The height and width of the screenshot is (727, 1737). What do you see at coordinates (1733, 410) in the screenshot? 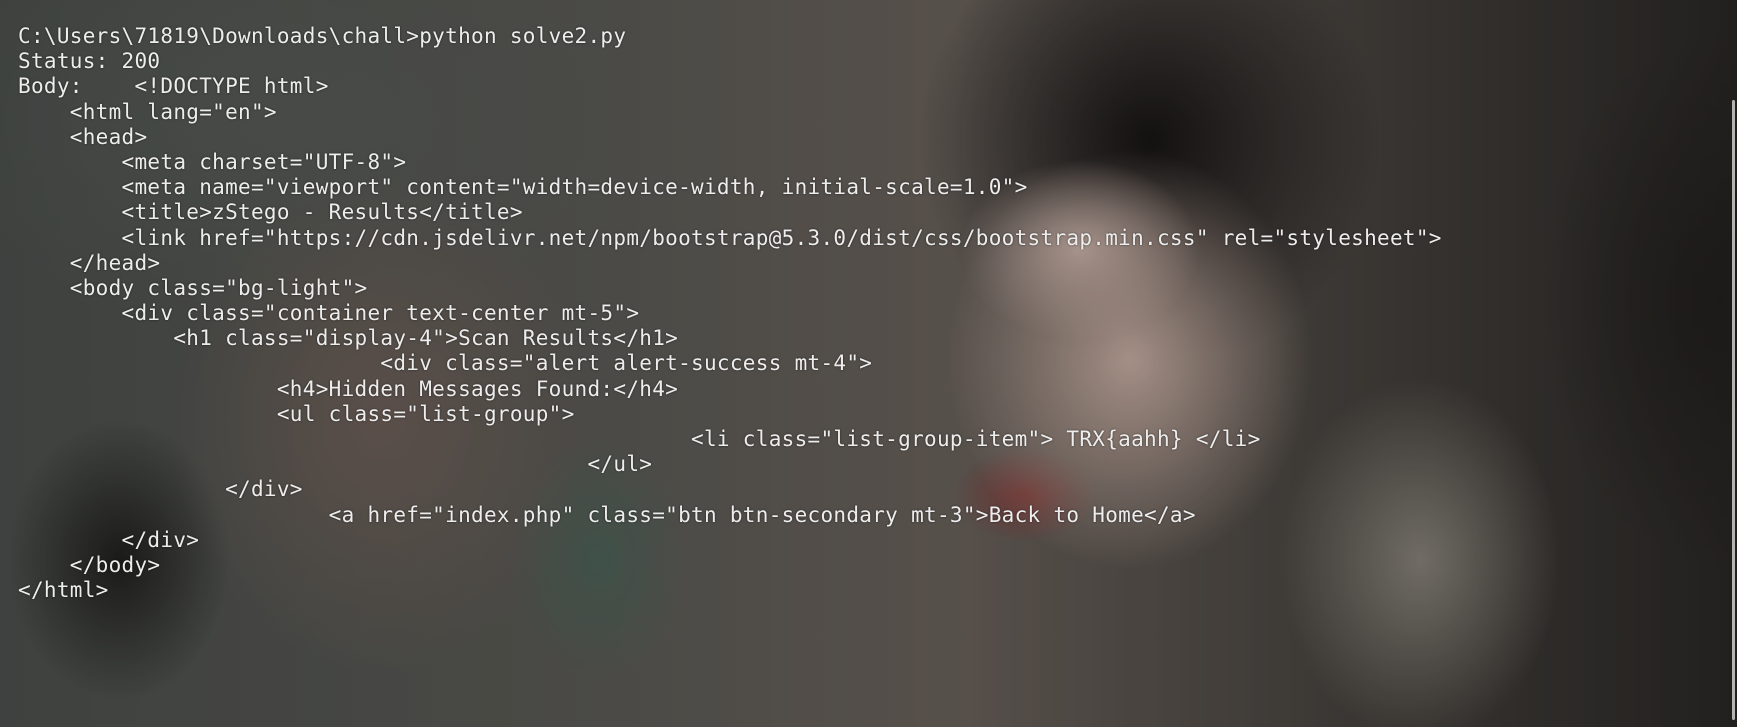
I see `scrollbar-thumb` at bounding box center [1733, 410].